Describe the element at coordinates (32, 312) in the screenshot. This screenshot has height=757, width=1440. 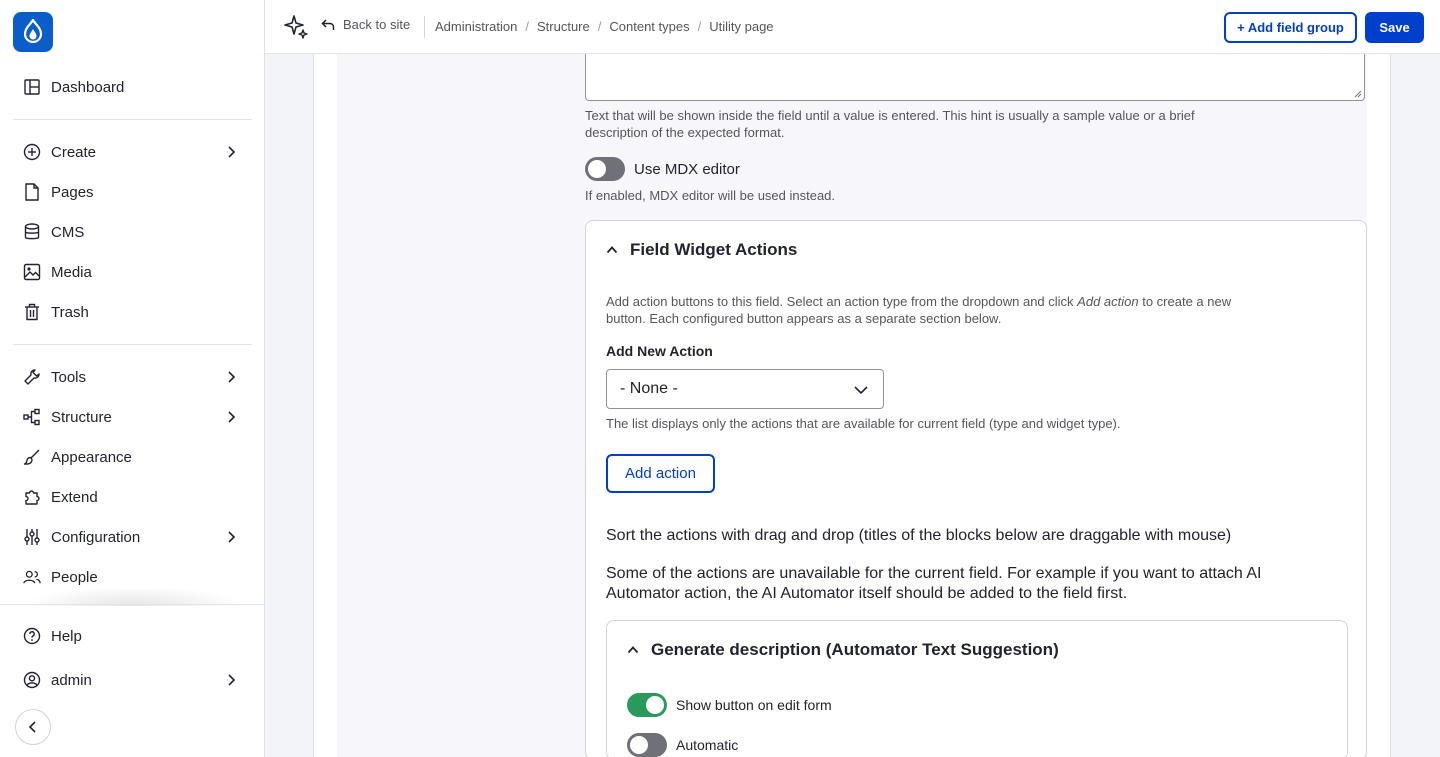
I see `trash-icon` at that location.